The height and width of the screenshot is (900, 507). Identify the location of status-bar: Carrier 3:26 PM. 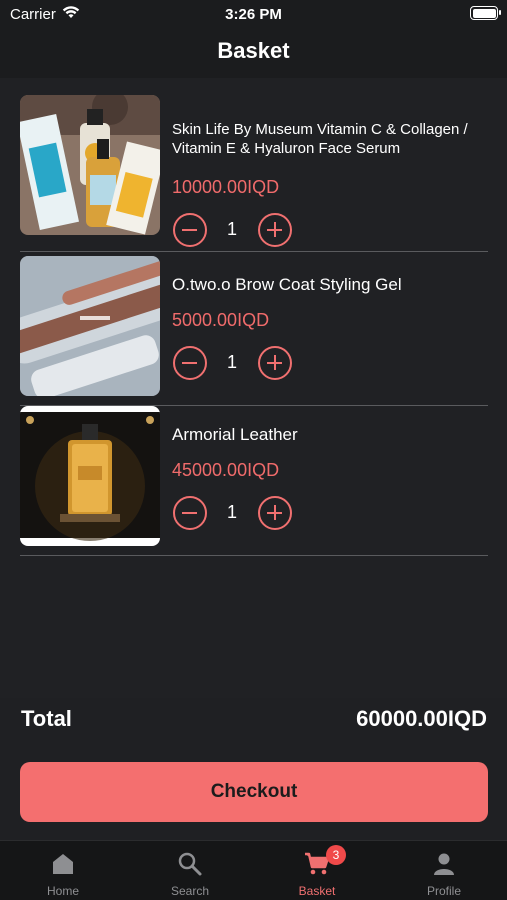
(253, 14).